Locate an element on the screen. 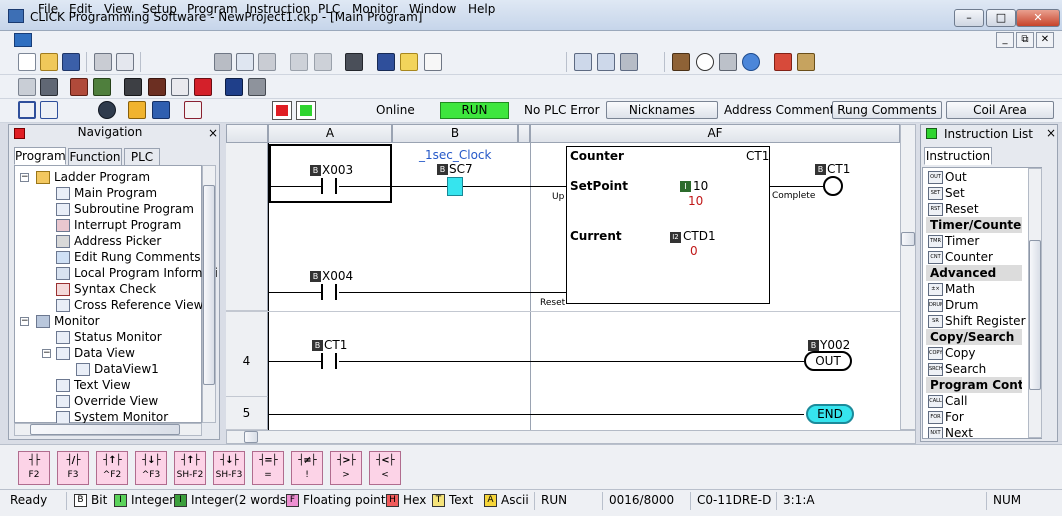  tree-syntax-check: Syntax Check is located at coordinates (106, 289).